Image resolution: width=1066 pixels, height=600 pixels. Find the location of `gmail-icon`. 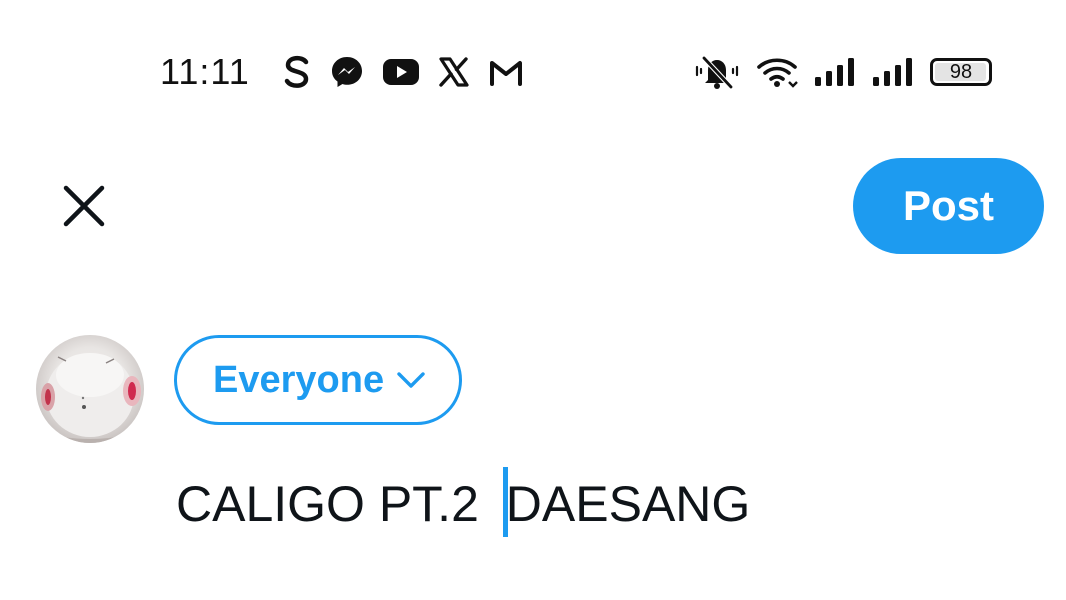

gmail-icon is located at coordinates (506, 72).